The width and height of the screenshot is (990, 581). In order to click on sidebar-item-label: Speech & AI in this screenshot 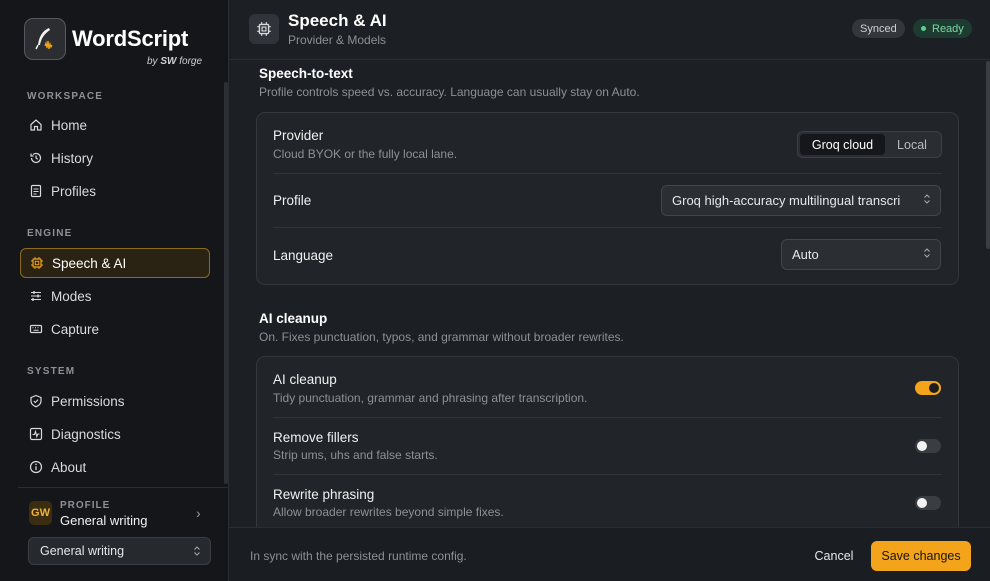, I will do `click(89, 263)`.